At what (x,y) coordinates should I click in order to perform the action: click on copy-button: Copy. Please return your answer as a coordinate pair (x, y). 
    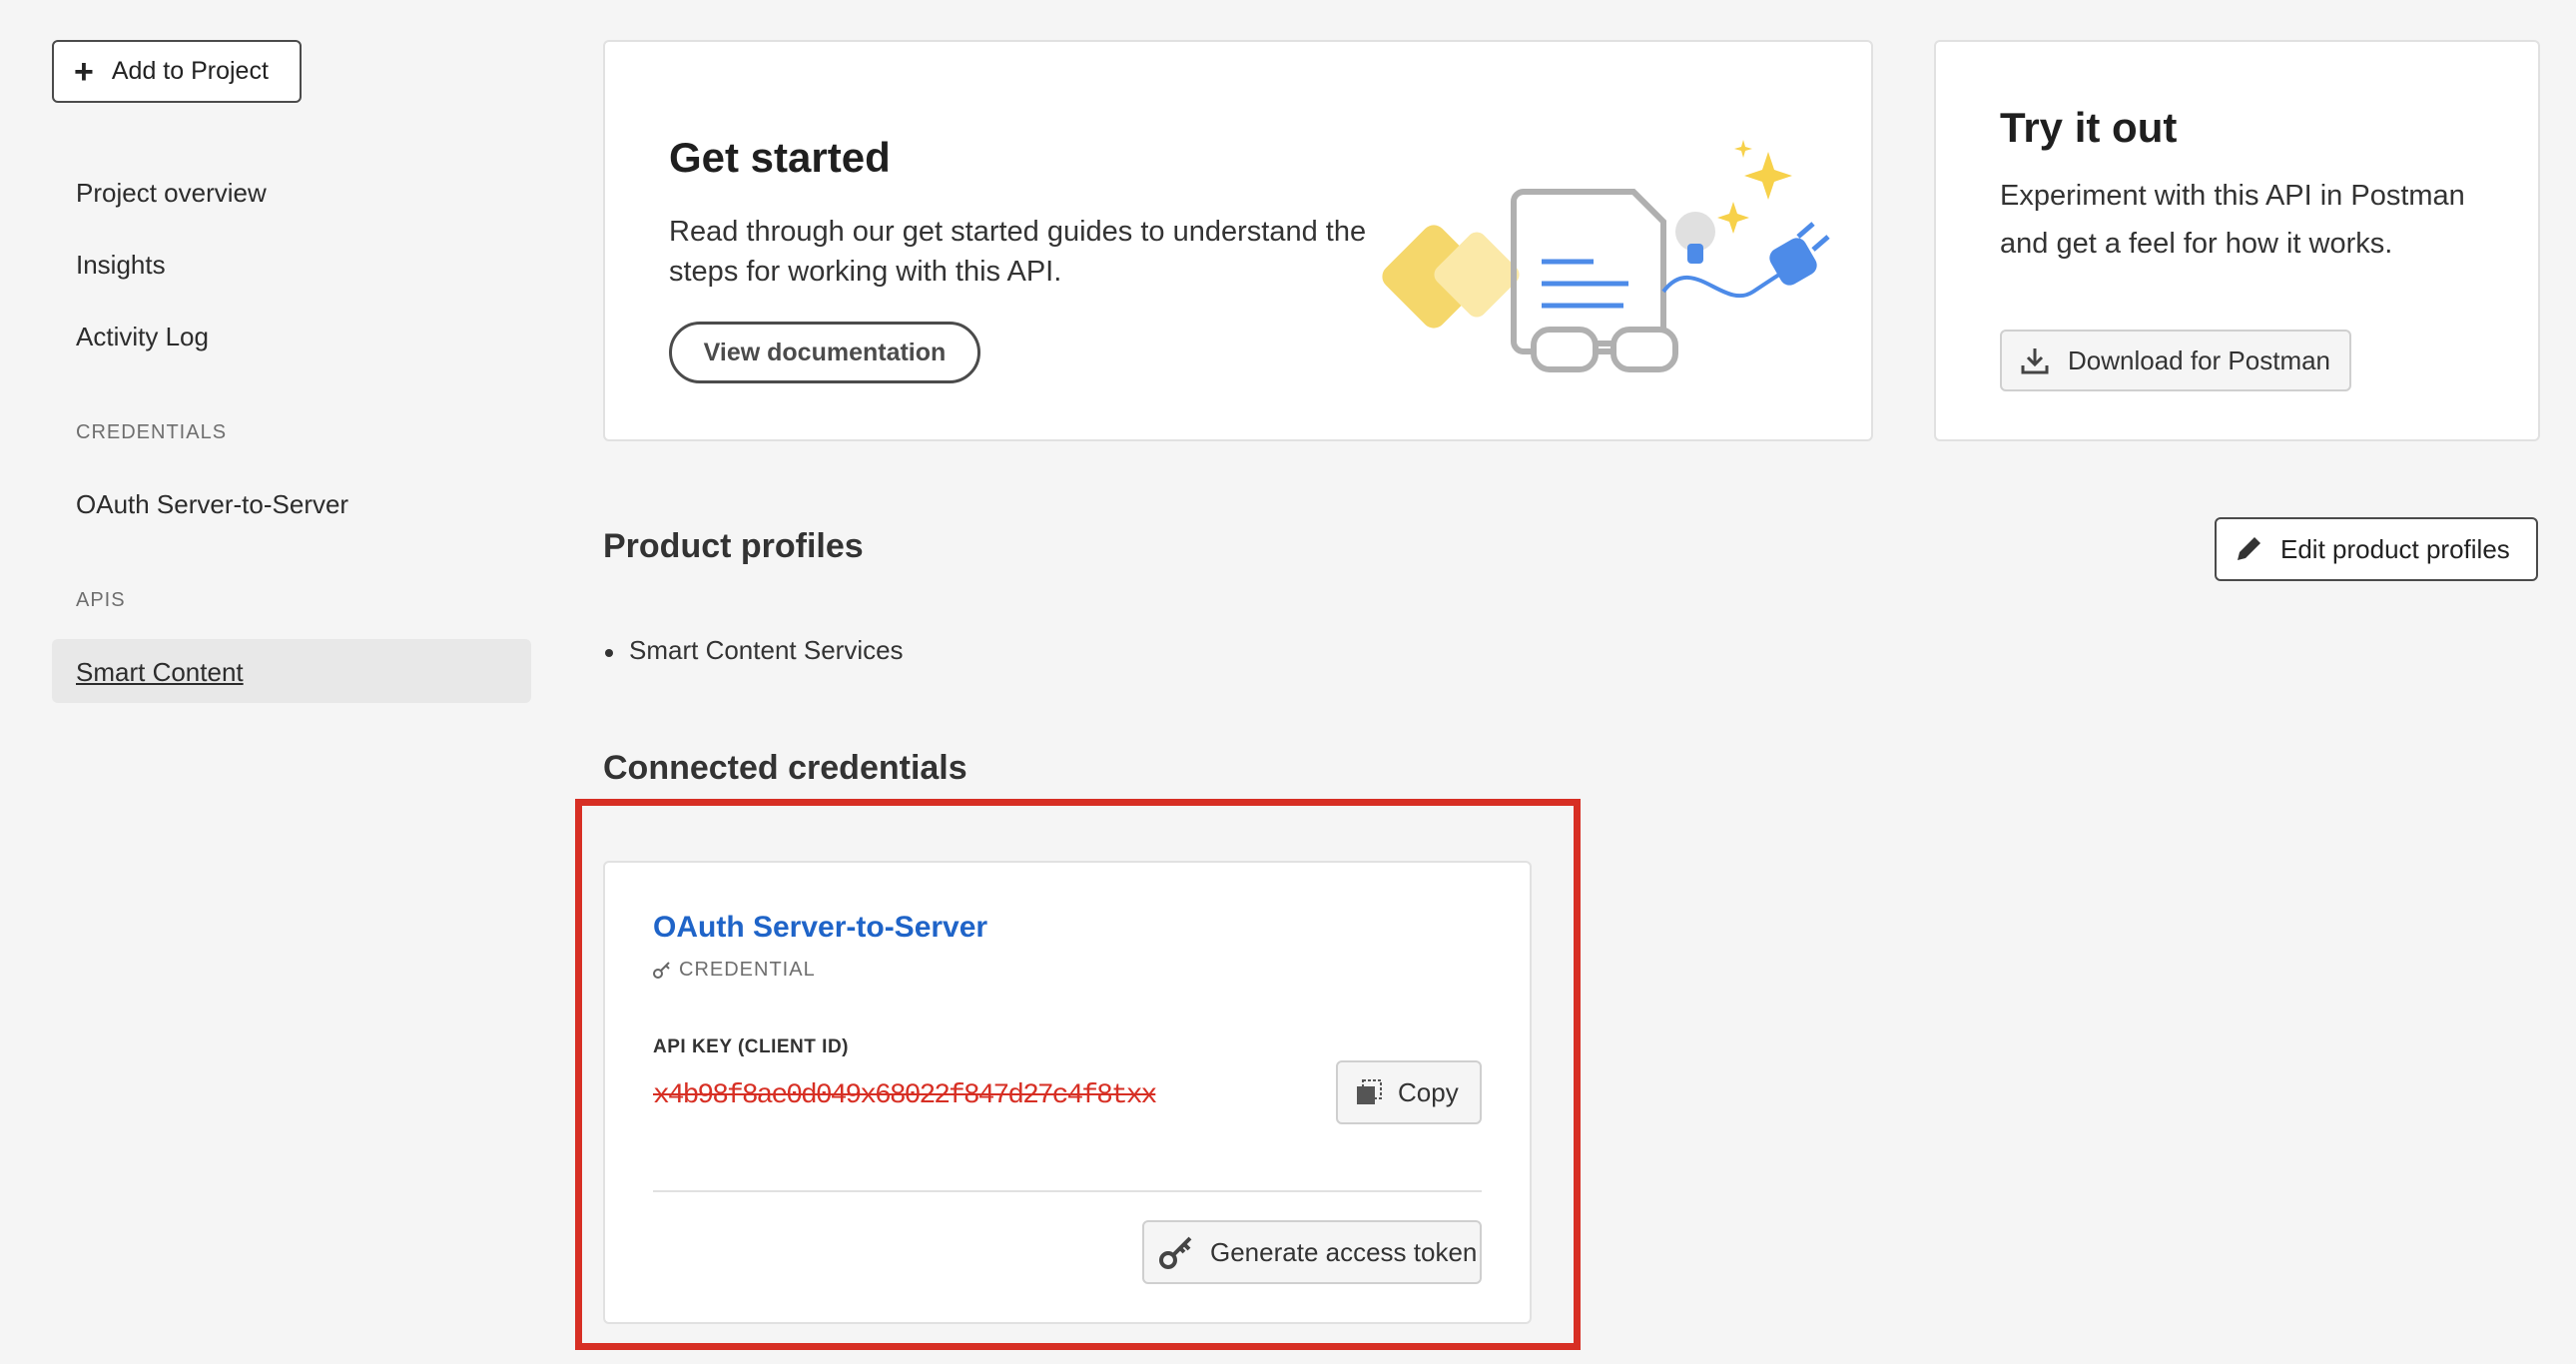
    Looking at the image, I should click on (1409, 1092).